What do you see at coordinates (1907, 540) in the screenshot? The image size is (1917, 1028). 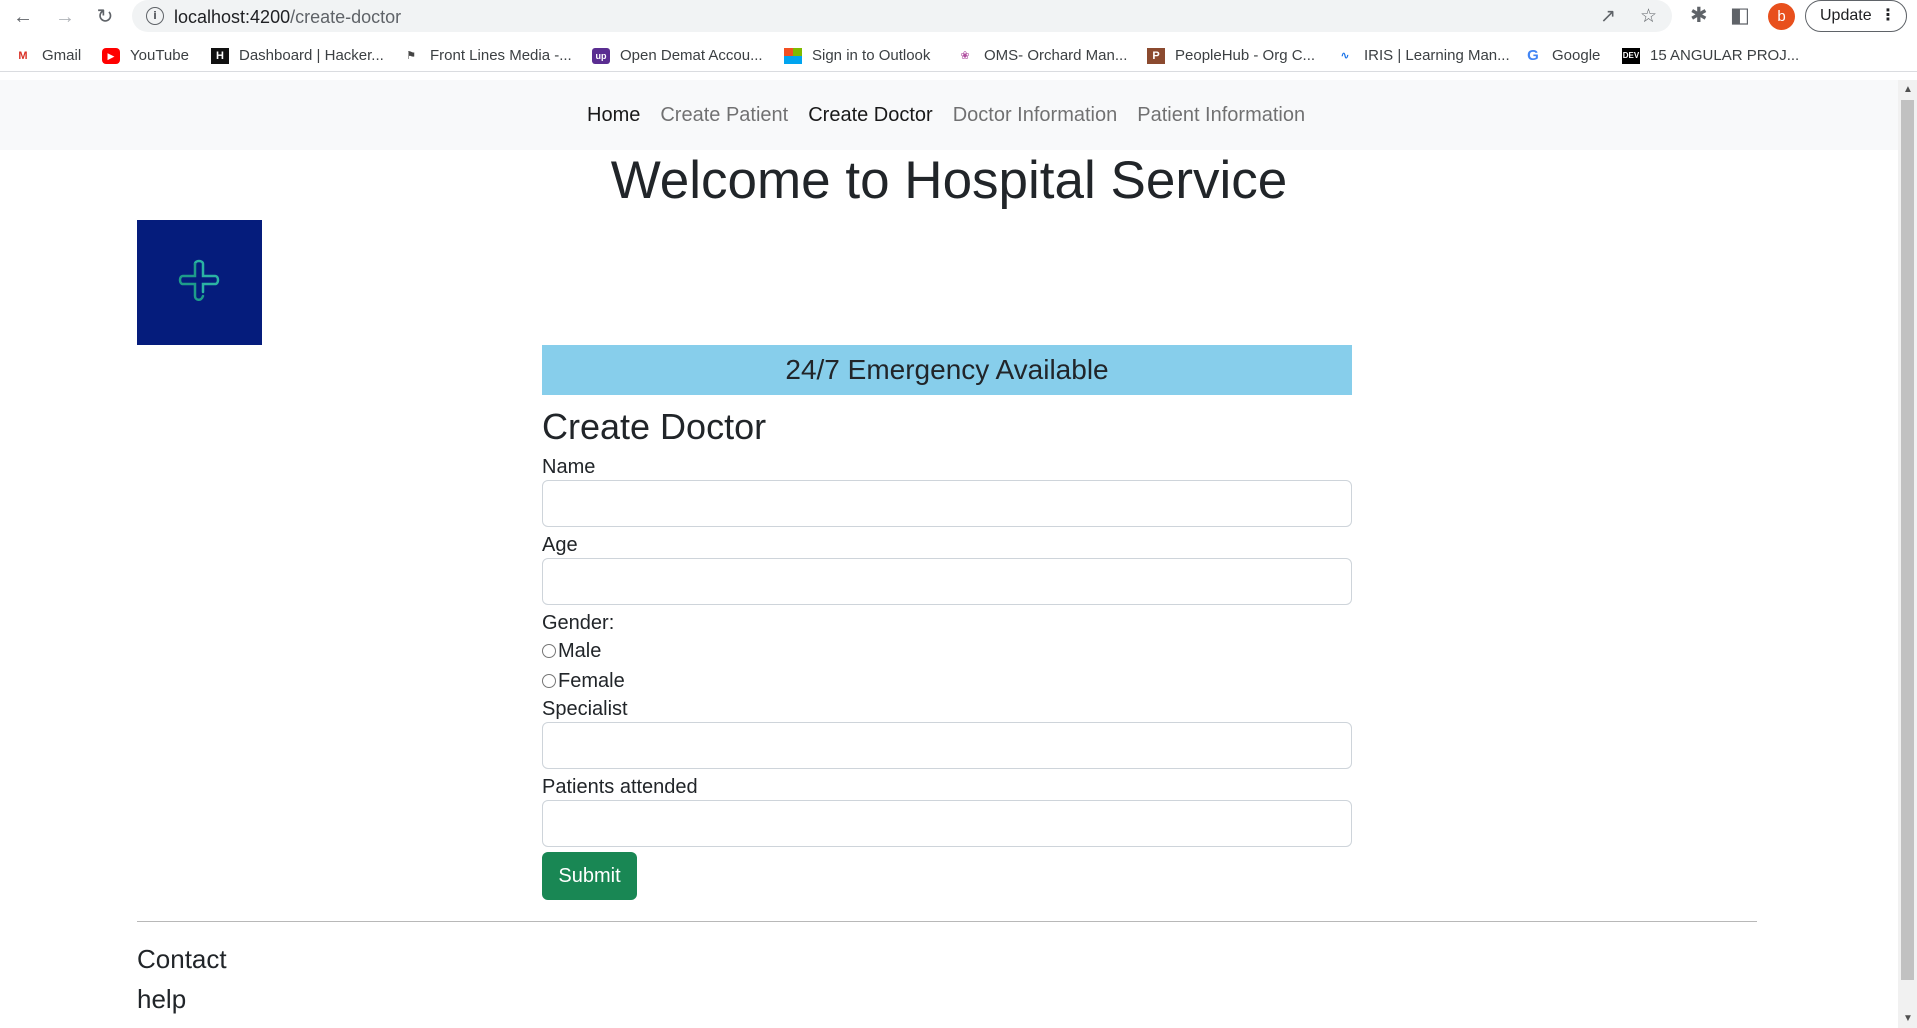 I see `scrollbar-thumb` at bounding box center [1907, 540].